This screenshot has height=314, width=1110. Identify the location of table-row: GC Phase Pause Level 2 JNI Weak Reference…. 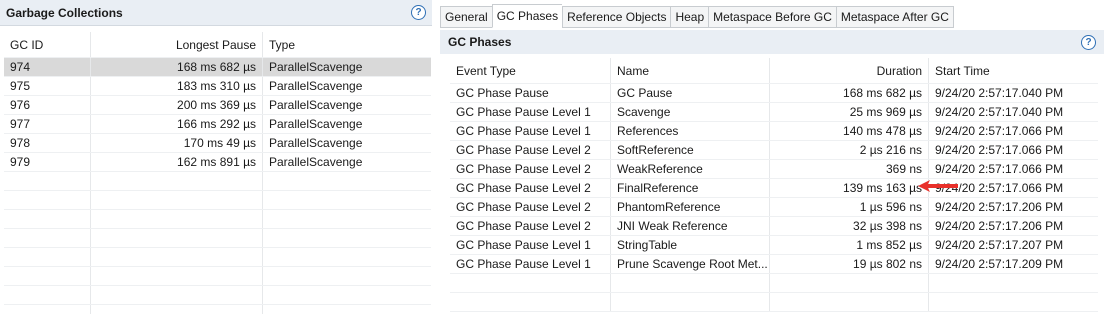
(774, 226).